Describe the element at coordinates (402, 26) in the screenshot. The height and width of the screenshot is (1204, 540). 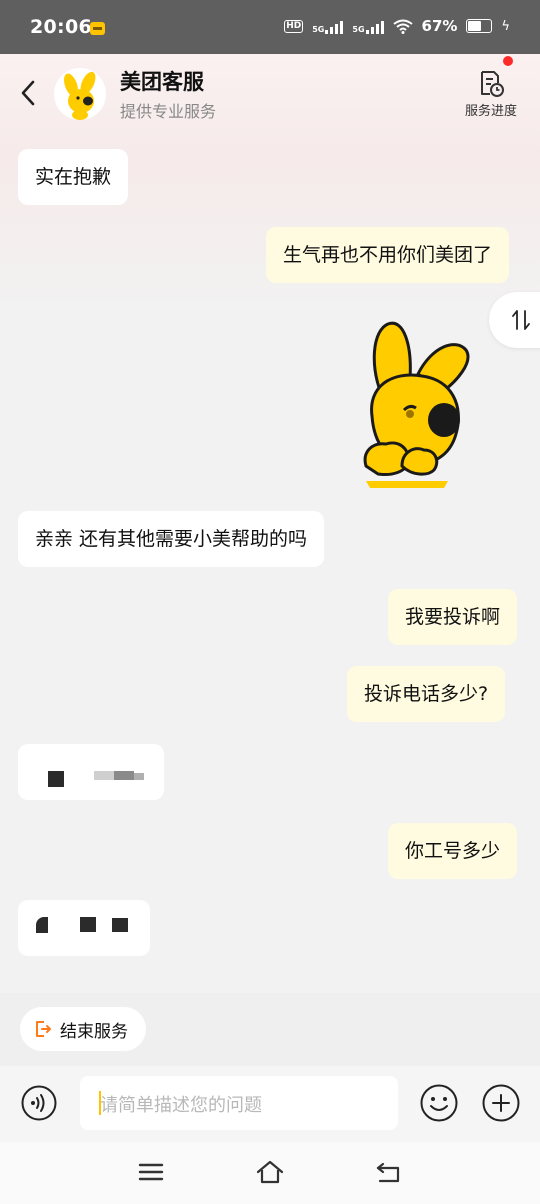
I see `wifi-icon` at that location.